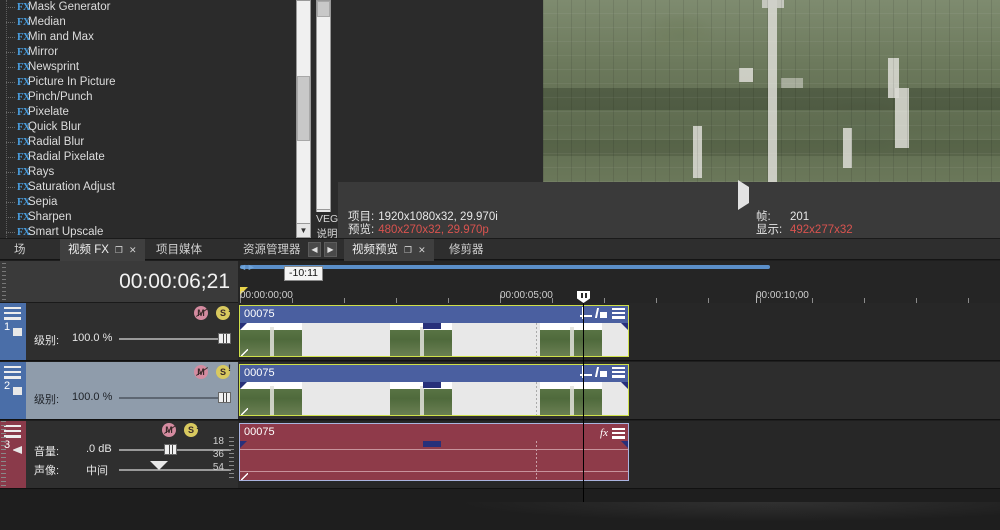 The height and width of the screenshot is (530, 1000). I want to click on fx-list-scrollbar, so click(303, 119).